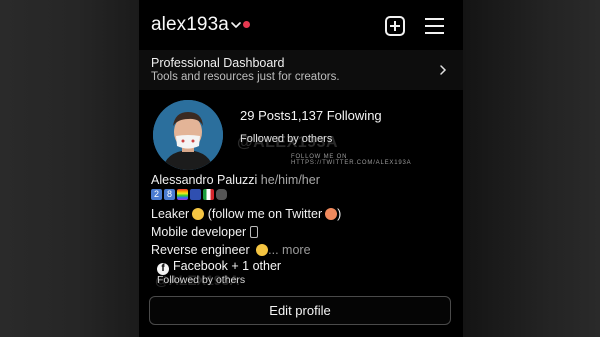 This screenshot has width=600, height=337. What do you see at coordinates (331, 214) in the screenshot?
I see `smiling-hearts-face-icon` at bounding box center [331, 214].